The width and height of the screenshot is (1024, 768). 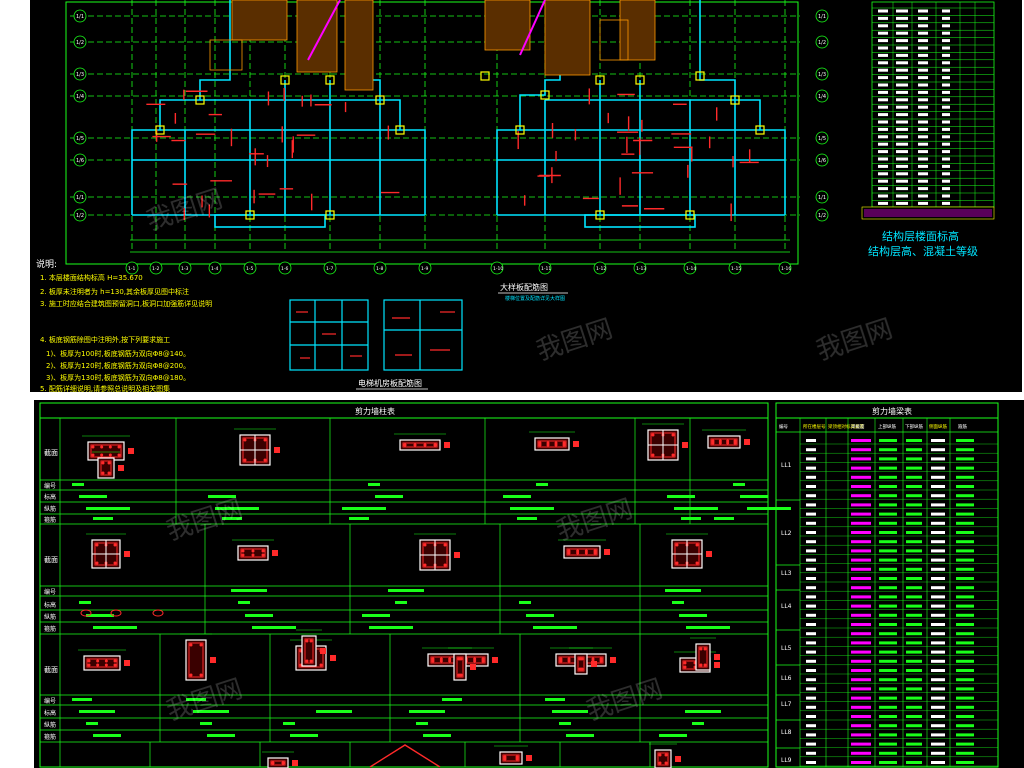 I want to click on grid-bubble-label: 1/6, so click(x=80, y=161).